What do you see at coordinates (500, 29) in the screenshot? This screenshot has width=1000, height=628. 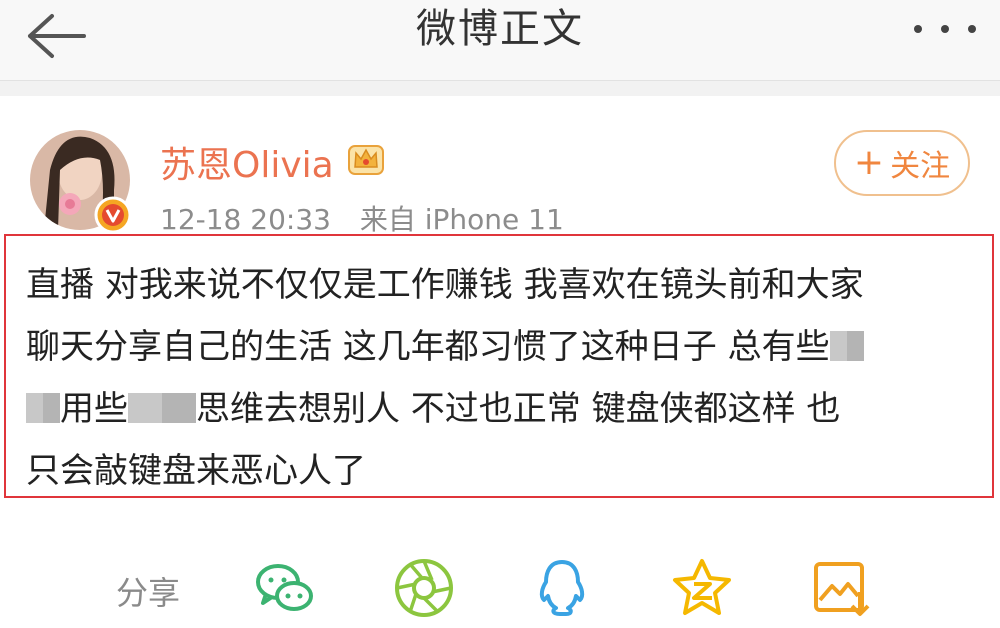 I see `page-title: 微博正文` at bounding box center [500, 29].